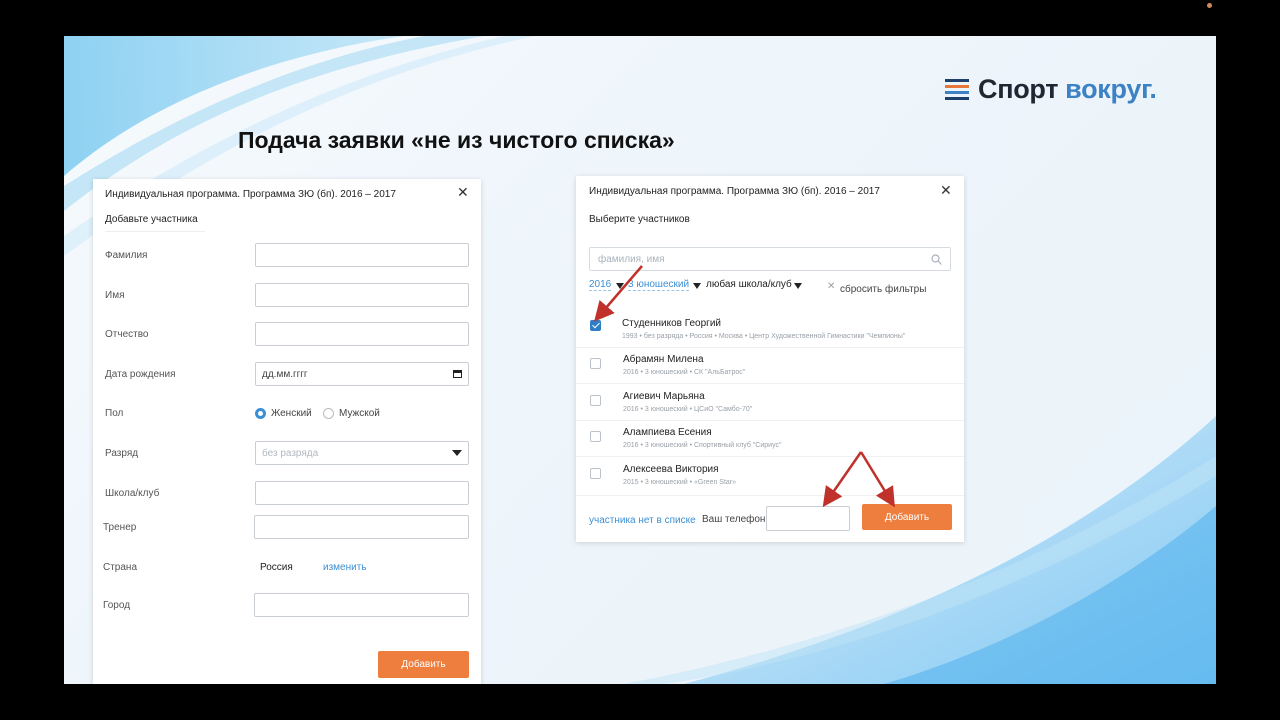 The image size is (1280, 720). Describe the element at coordinates (140, 374) in the screenshot. I see `birth-date-label: Дата рождения` at that location.